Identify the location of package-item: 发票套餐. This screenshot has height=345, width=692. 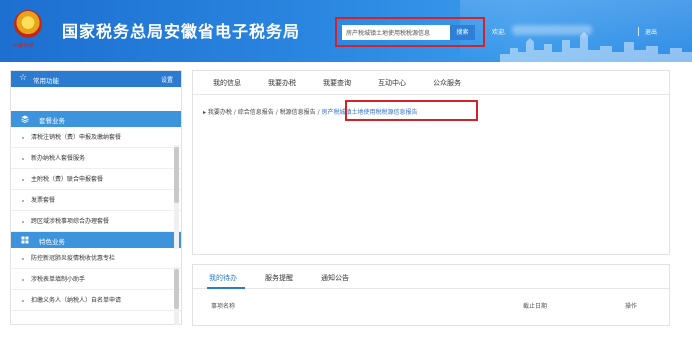
(96, 200).